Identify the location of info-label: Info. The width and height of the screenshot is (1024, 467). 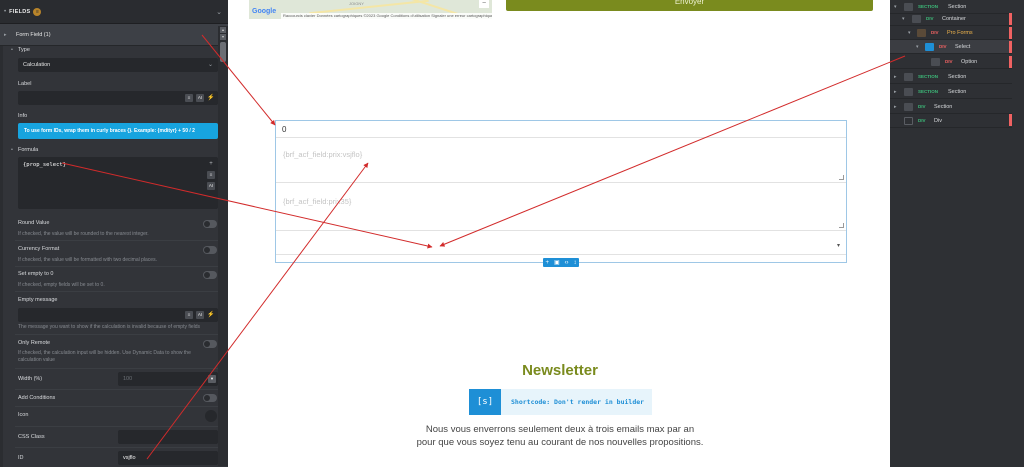
(23, 116).